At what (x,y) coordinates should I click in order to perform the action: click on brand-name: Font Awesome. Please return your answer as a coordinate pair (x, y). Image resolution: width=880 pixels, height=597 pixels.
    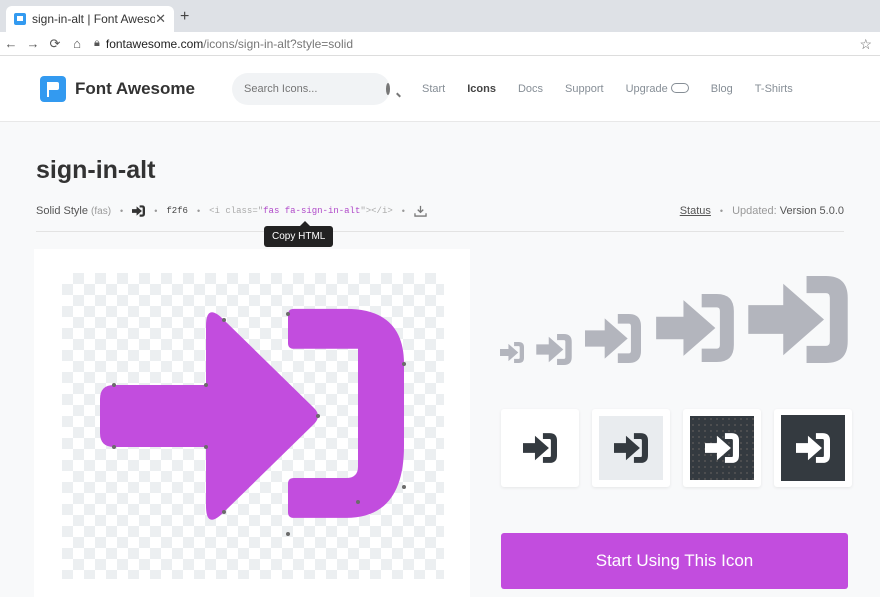
    Looking at the image, I should click on (135, 88).